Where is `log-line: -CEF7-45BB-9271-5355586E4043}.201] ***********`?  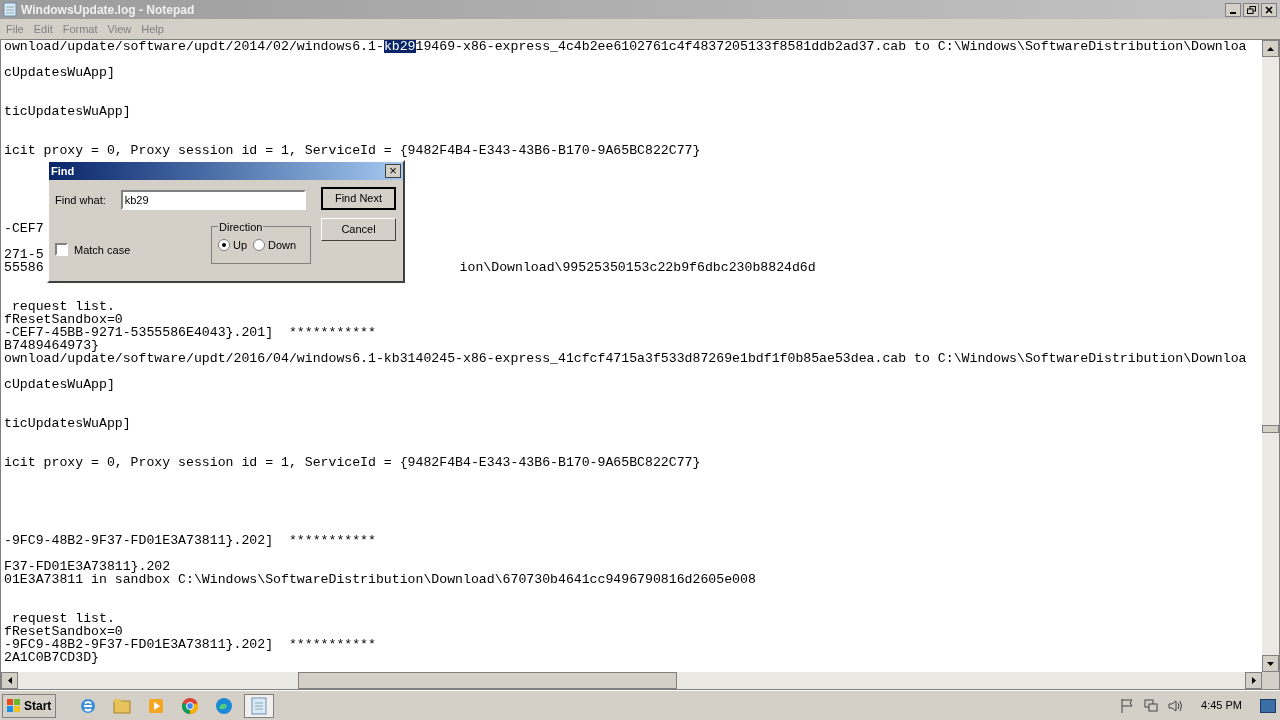
log-line: -CEF7-45BB-9271-5355586E4043}.201] *********** is located at coordinates (190, 332).